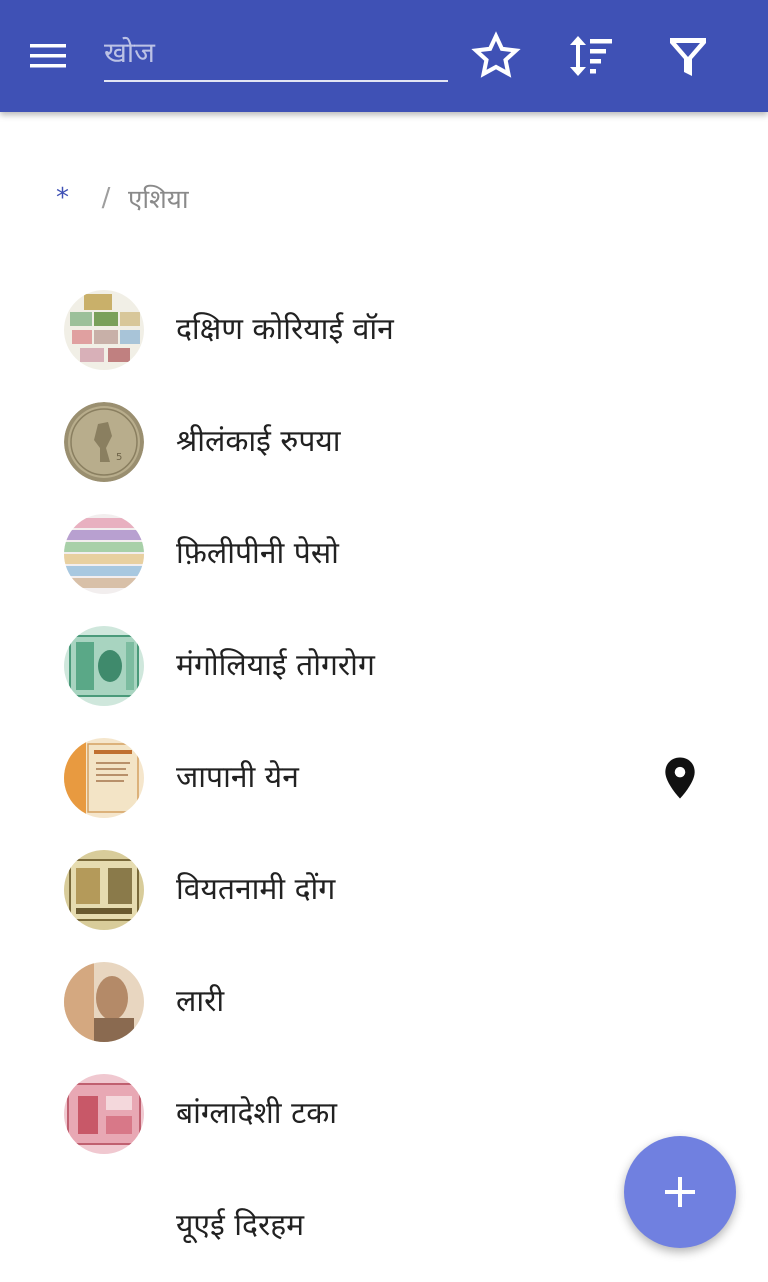  Describe the element at coordinates (258, 441) in the screenshot. I see `item-label: श्रीलंकाई रुपया` at that location.